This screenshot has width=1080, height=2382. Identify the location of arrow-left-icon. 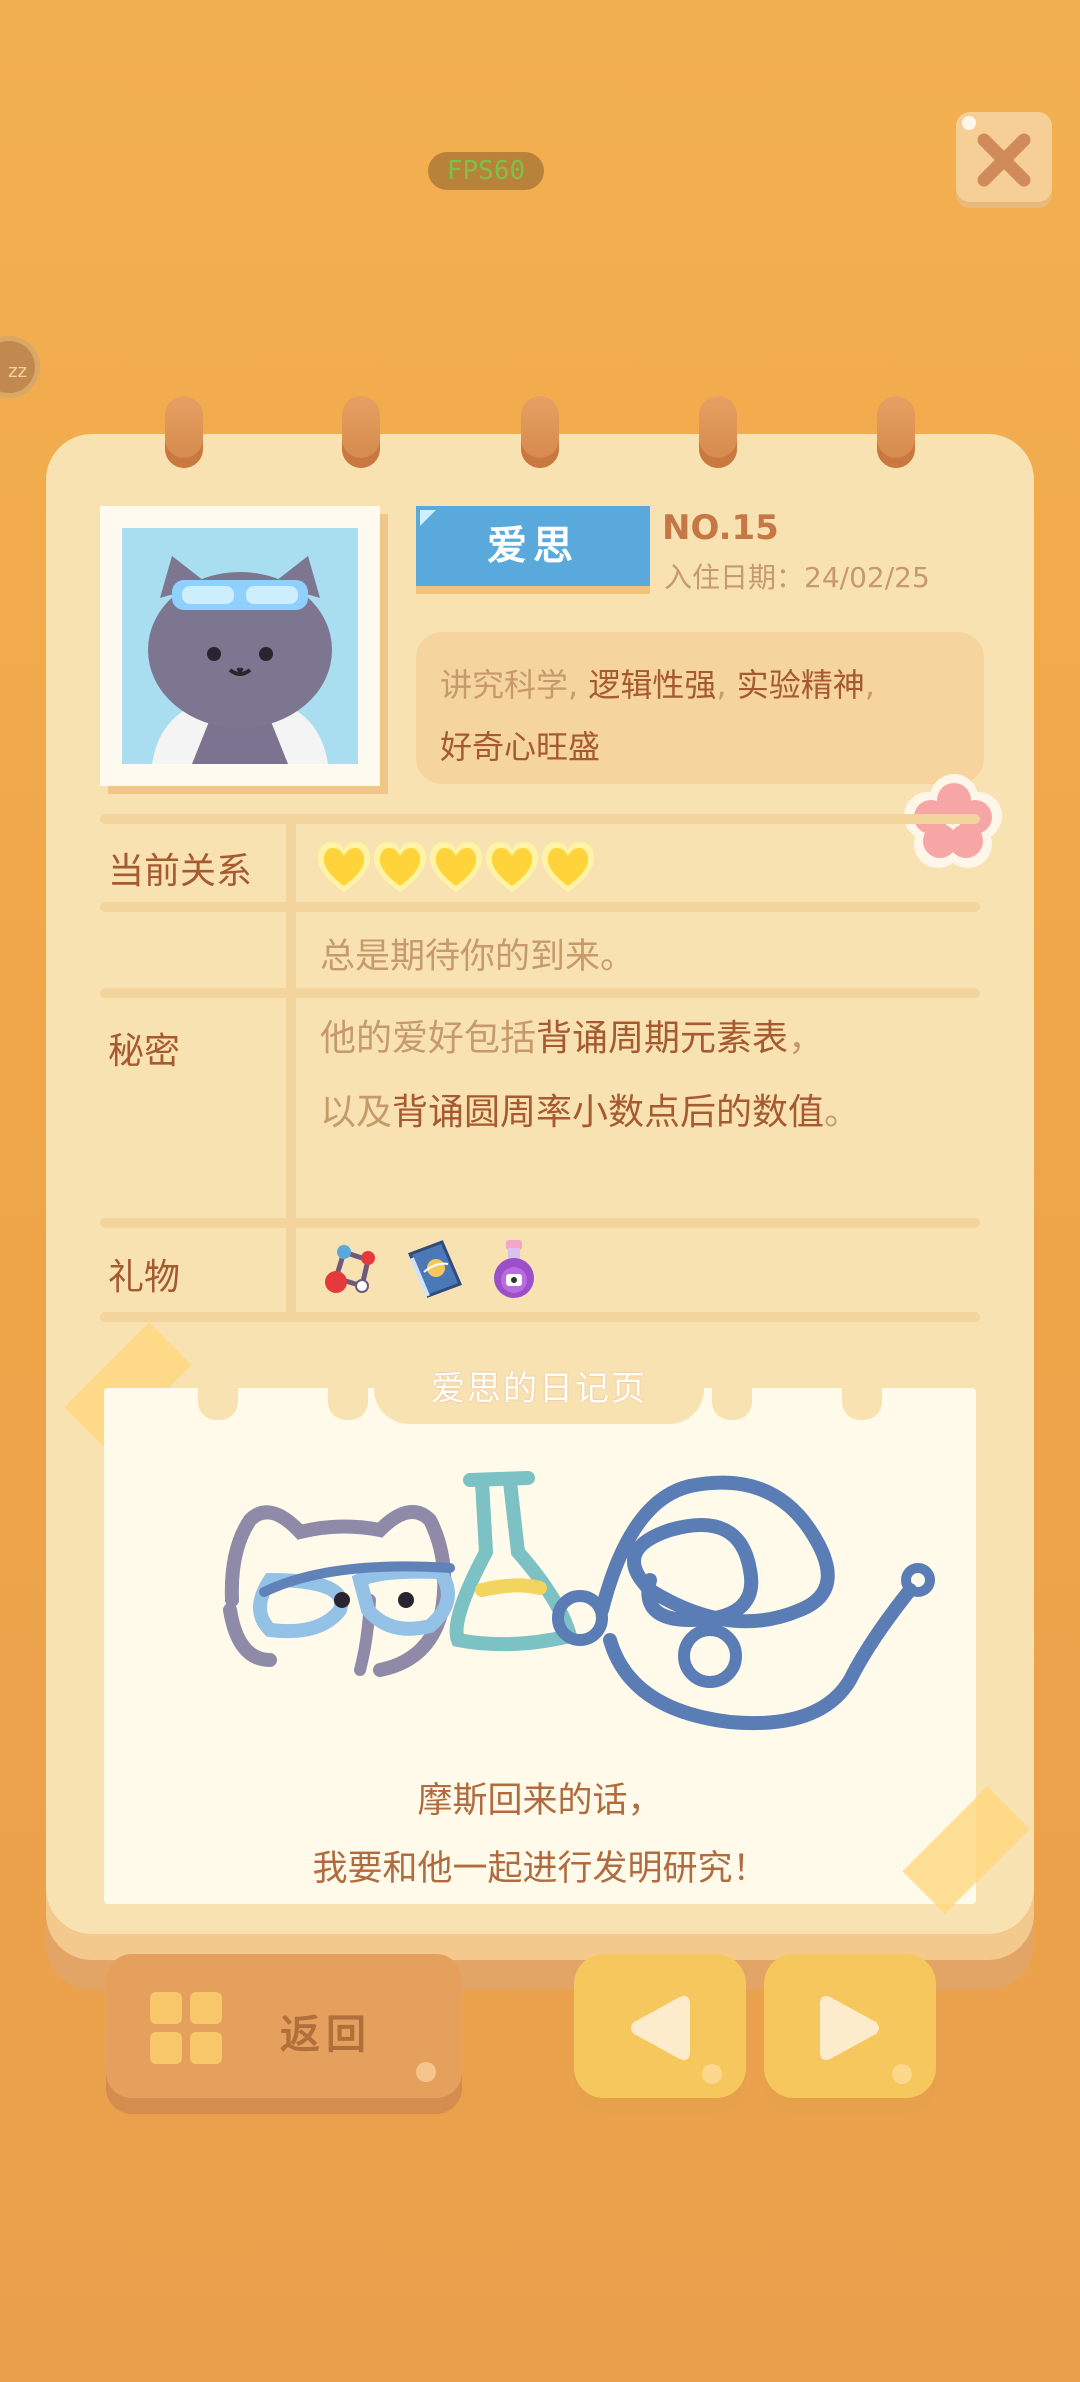
(660, 2028).